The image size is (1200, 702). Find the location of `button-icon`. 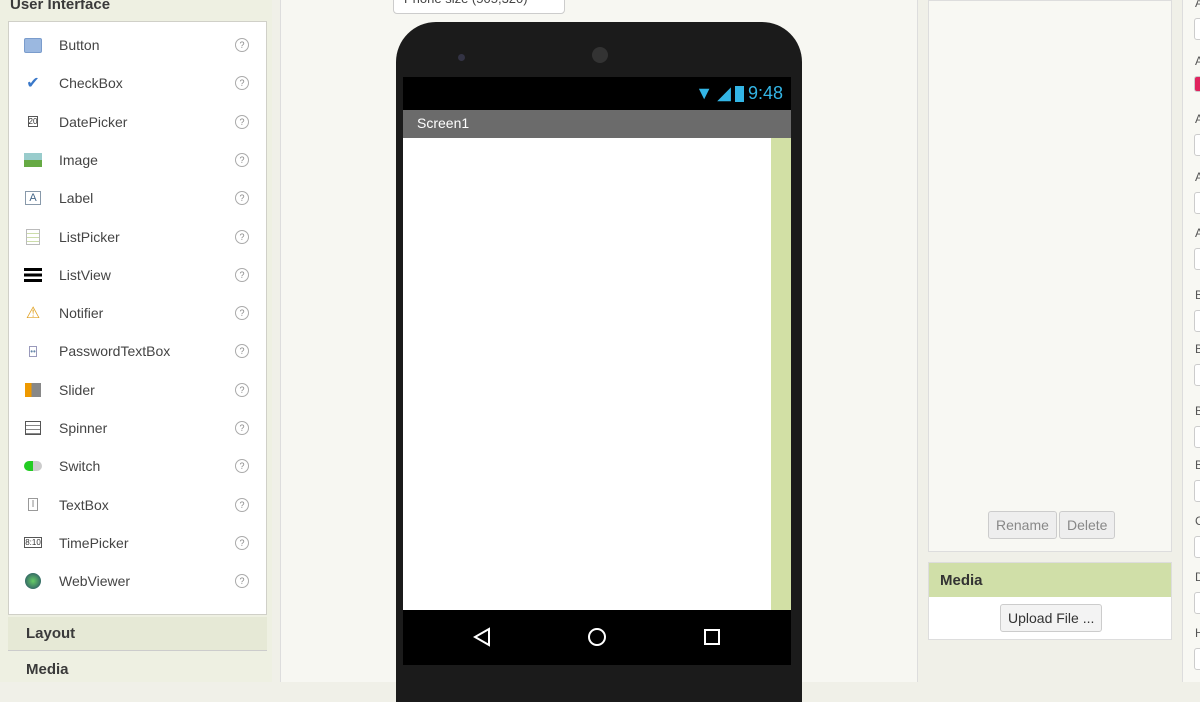

button-icon is located at coordinates (33, 45).